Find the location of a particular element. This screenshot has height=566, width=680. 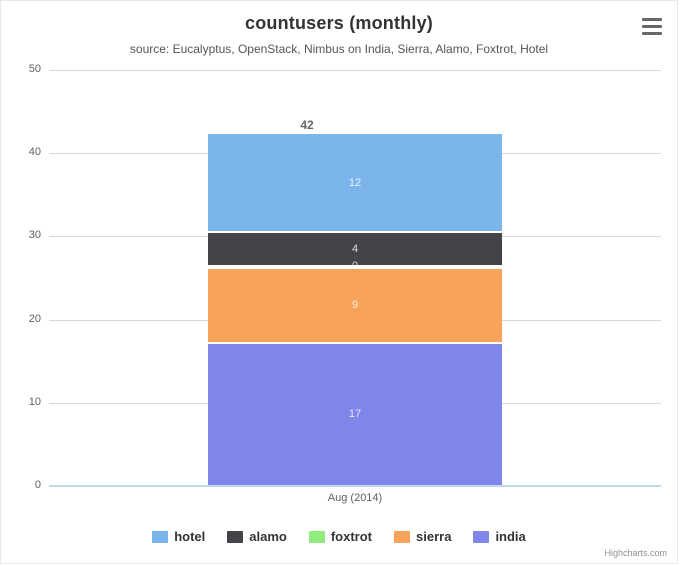

legend-swatch-hotel is located at coordinates (160, 536).